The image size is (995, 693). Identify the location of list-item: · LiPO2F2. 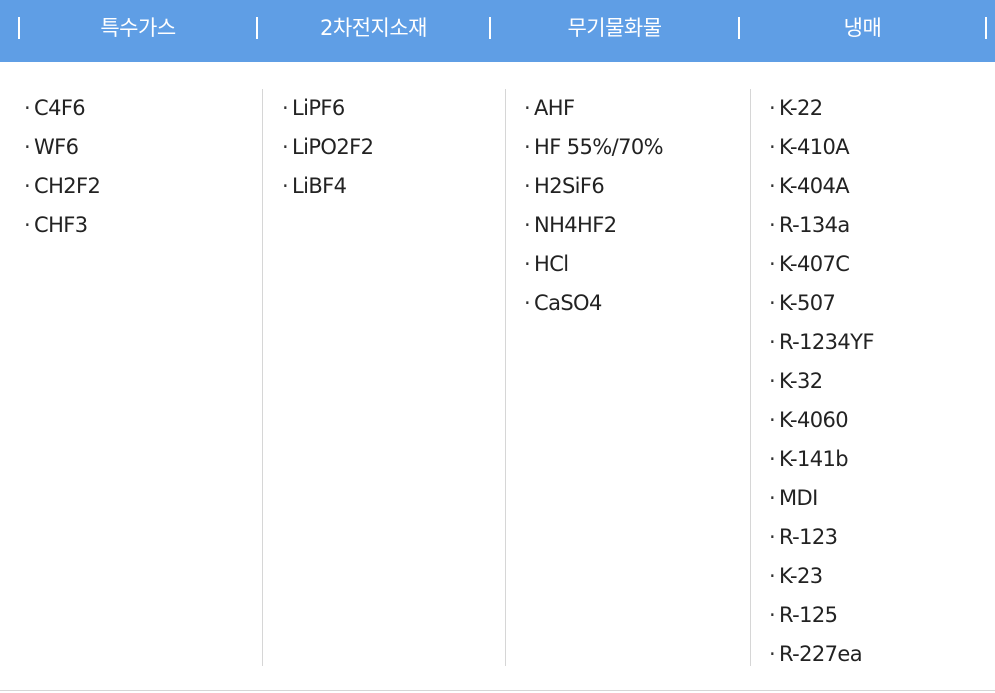
(328, 147).